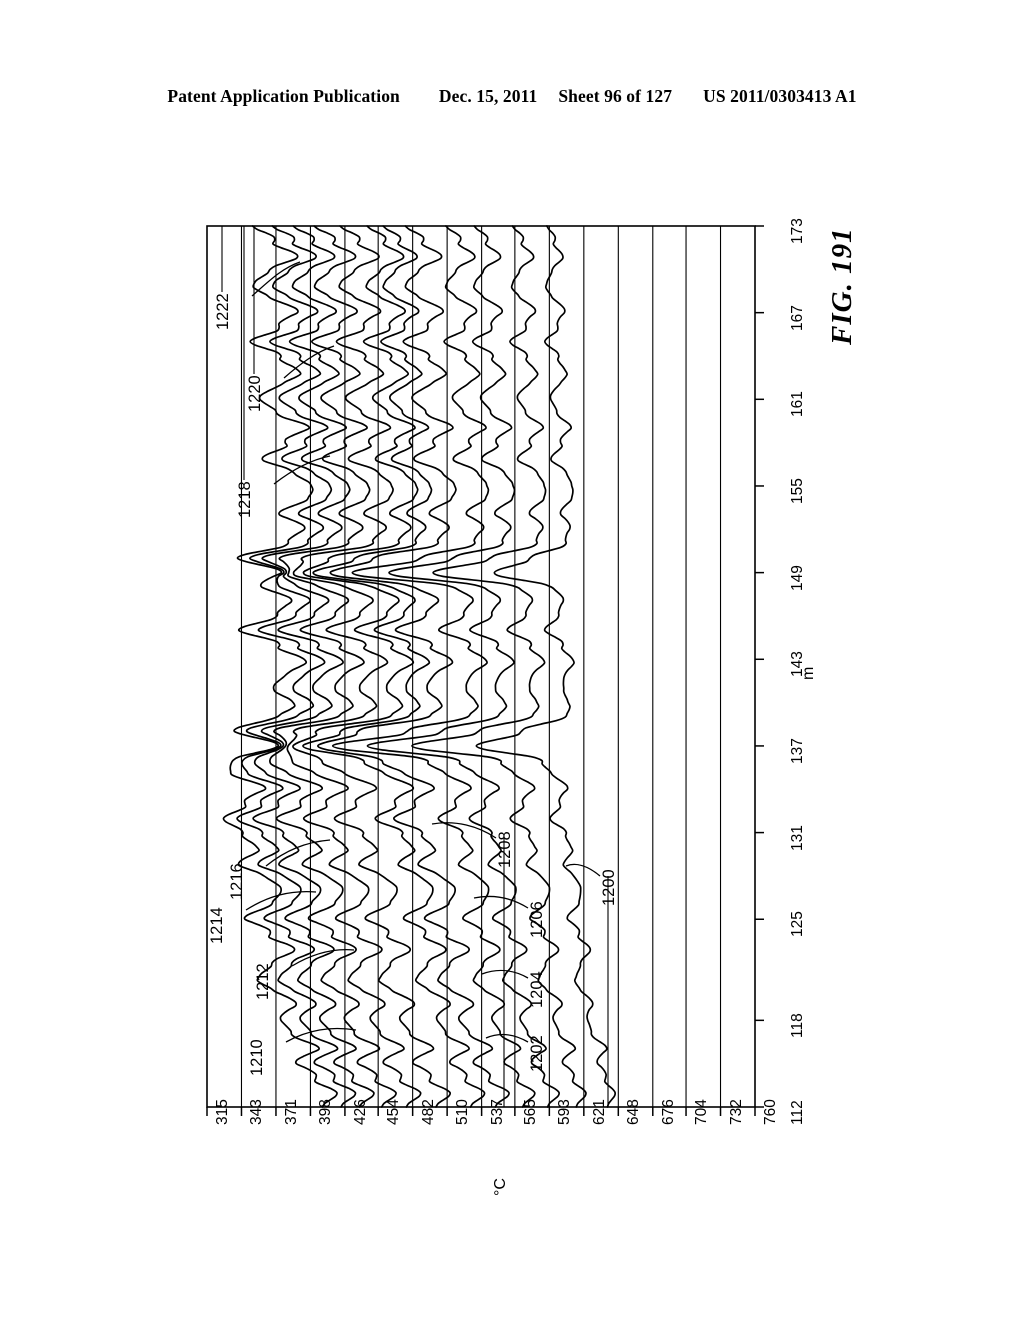 The height and width of the screenshot is (1320, 1024). What do you see at coordinates (257, 1057) in the screenshot?
I see `reference-numeral-1210: 1210` at bounding box center [257, 1057].